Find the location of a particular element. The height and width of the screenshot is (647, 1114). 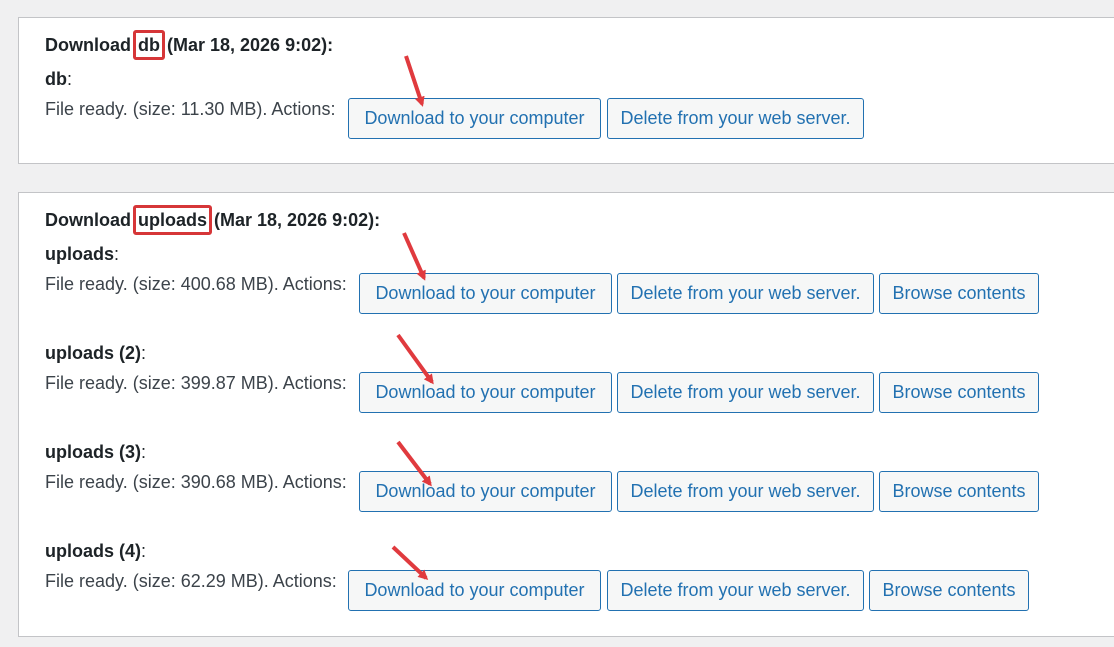

annotation-arrow-icon is located at coordinates (412, 318).